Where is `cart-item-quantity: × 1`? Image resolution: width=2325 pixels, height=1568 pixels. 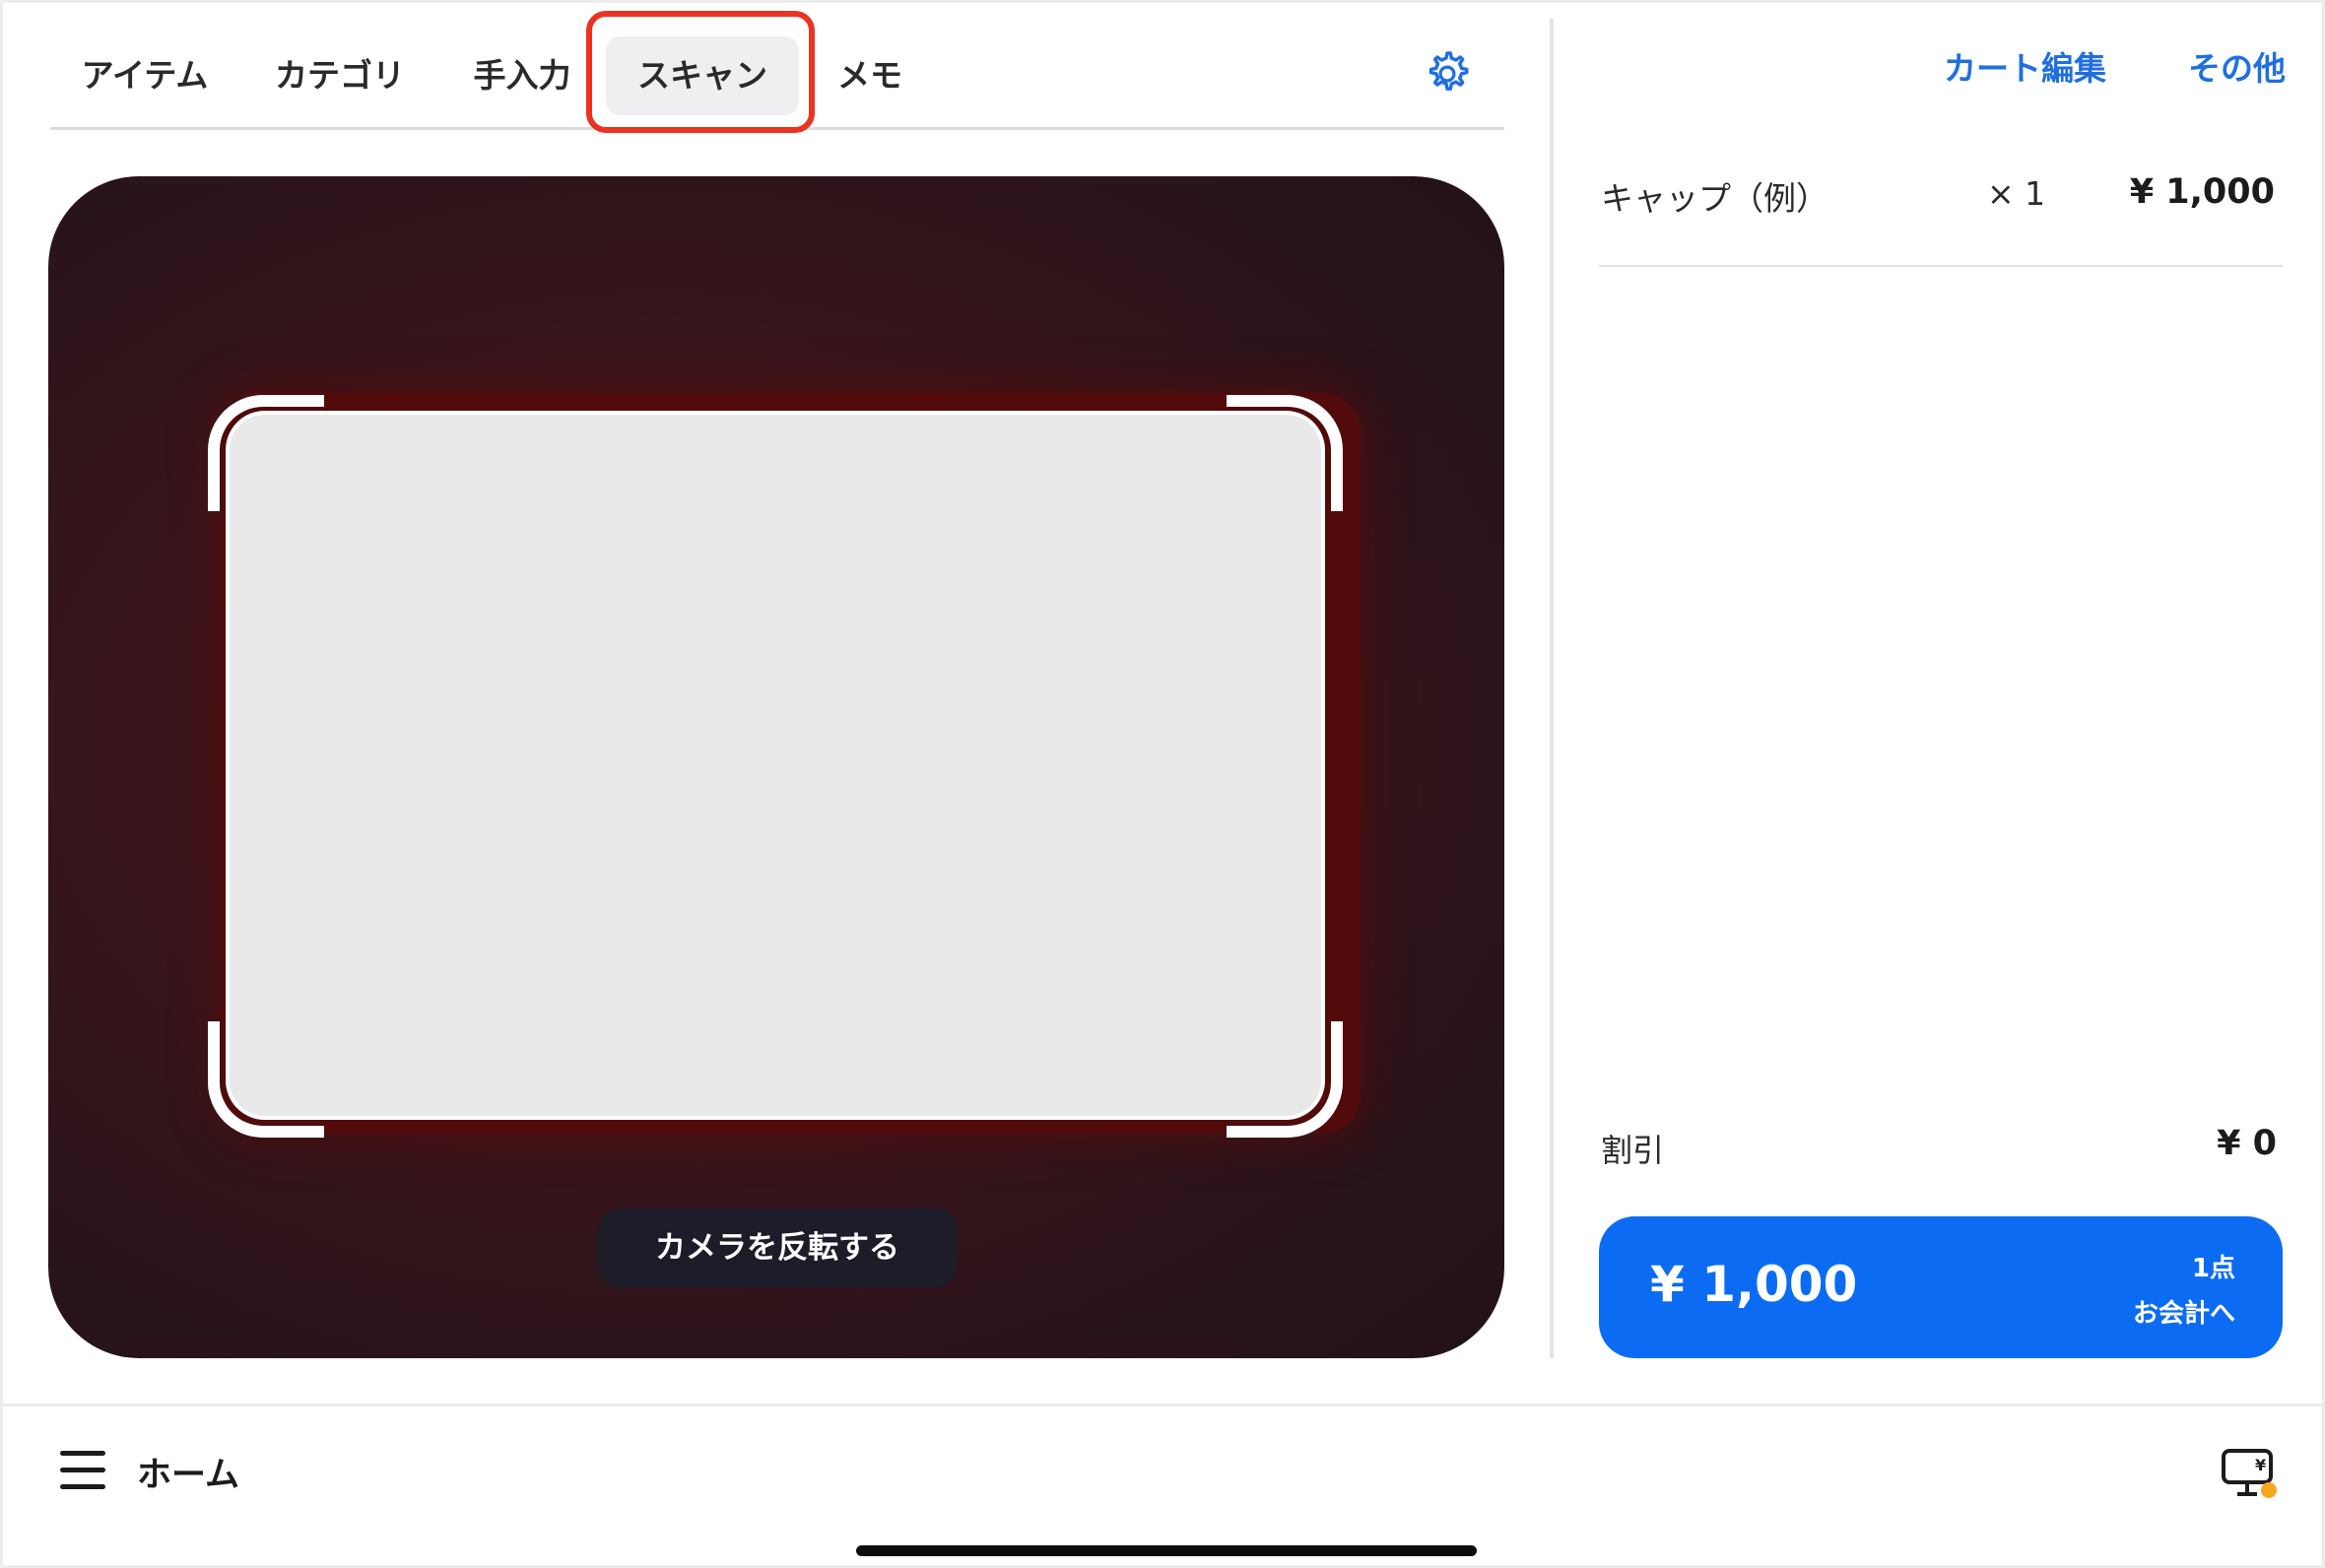
cart-item-quantity: × 1 is located at coordinates (2017, 194).